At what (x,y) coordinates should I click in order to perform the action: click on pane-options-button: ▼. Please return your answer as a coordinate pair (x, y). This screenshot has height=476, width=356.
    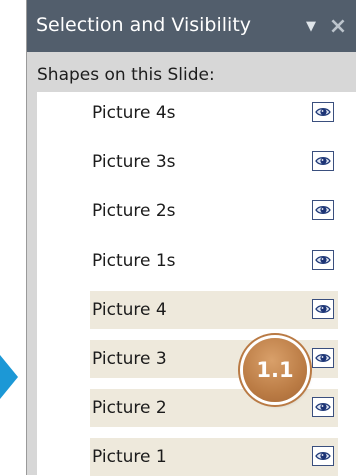
    Looking at the image, I should click on (311, 26).